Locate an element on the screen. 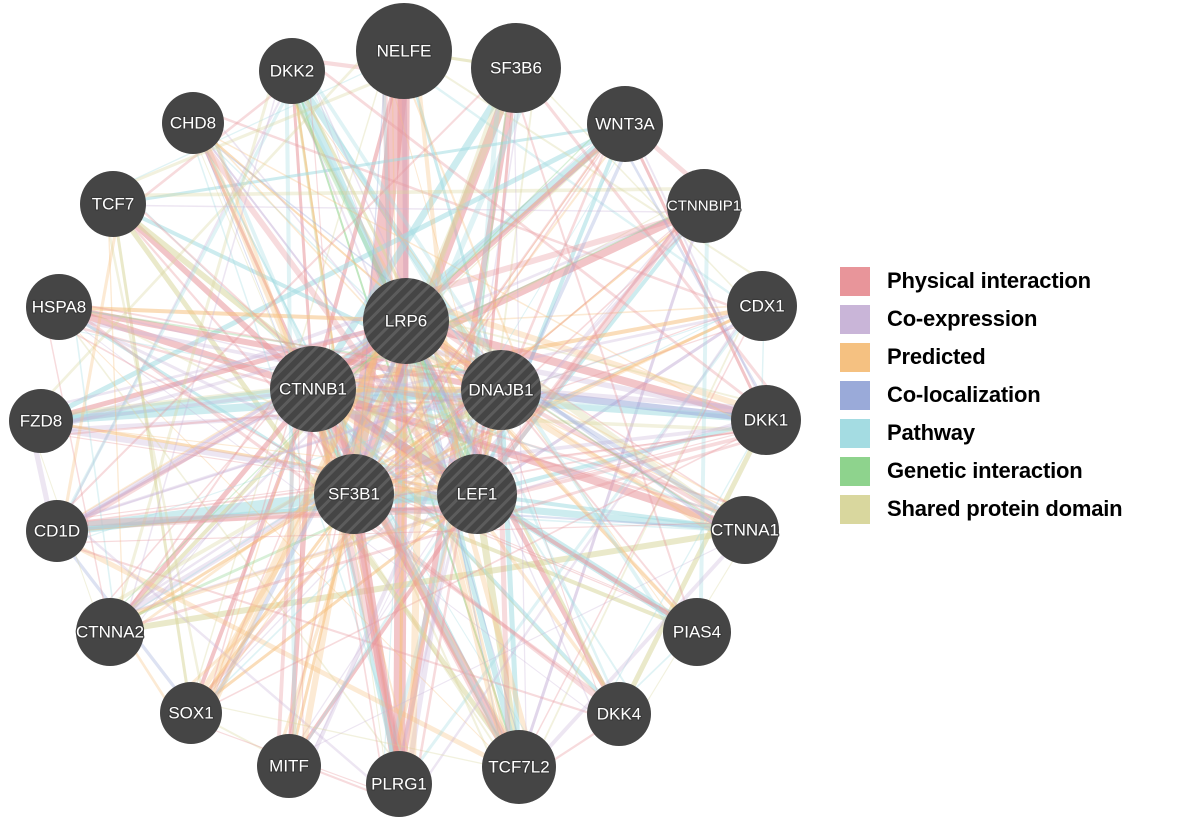 The height and width of the screenshot is (826, 1200). node-label: CTNNB1 is located at coordinates (313, 389).